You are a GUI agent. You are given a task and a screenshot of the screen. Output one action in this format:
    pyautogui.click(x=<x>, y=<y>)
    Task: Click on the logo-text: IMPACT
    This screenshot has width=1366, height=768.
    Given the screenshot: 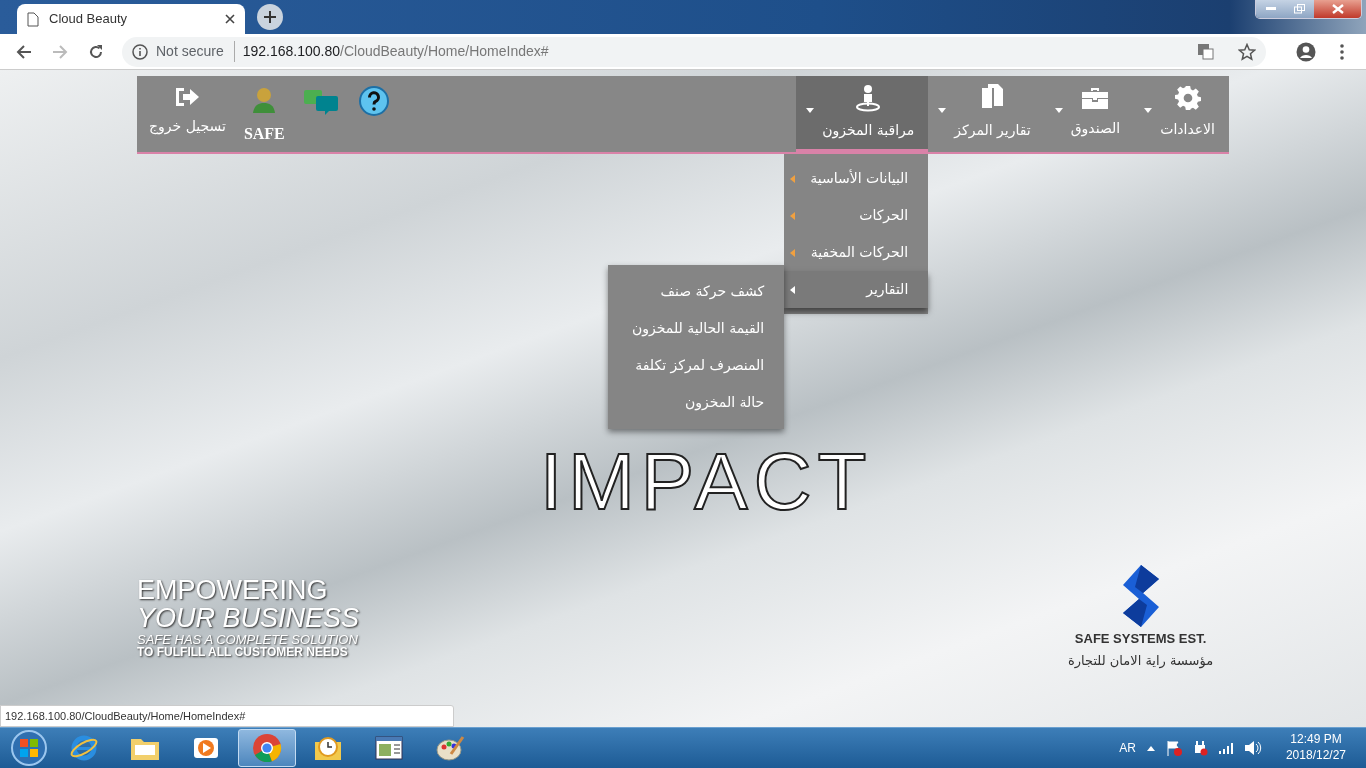 What is the action you would take?
    pyautogui.click(x=706, y=482)
    